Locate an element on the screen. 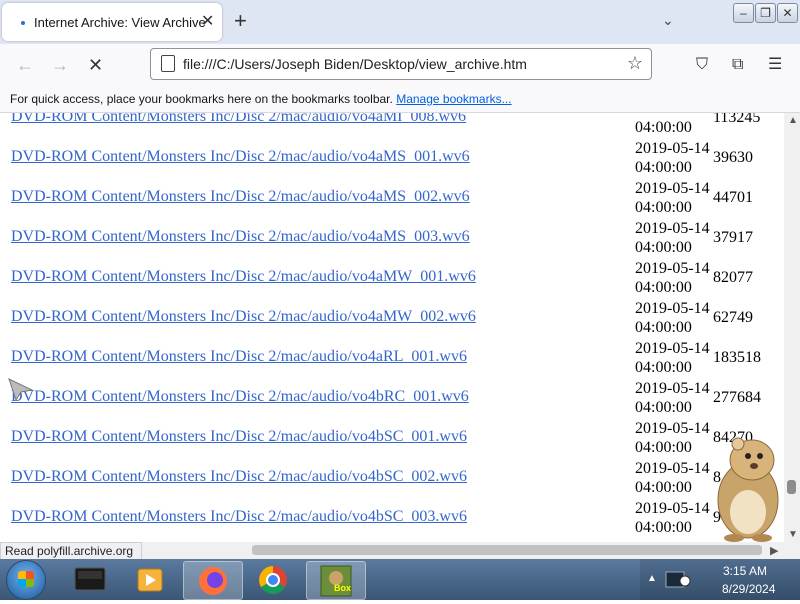  file-size: 277684 is located at coordinates (737, 397).